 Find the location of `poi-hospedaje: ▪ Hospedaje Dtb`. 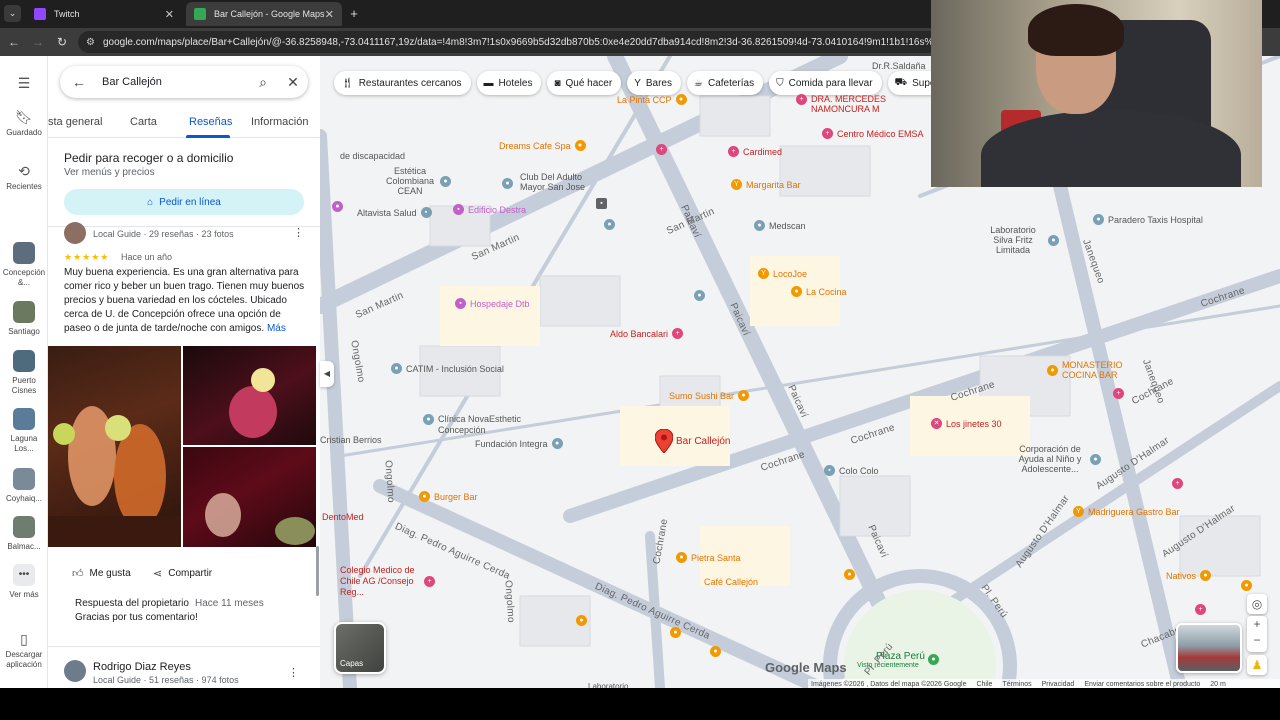

poi-hospedaje: ▪ Hospedaje Dtb is located at coordinates (492, 303).